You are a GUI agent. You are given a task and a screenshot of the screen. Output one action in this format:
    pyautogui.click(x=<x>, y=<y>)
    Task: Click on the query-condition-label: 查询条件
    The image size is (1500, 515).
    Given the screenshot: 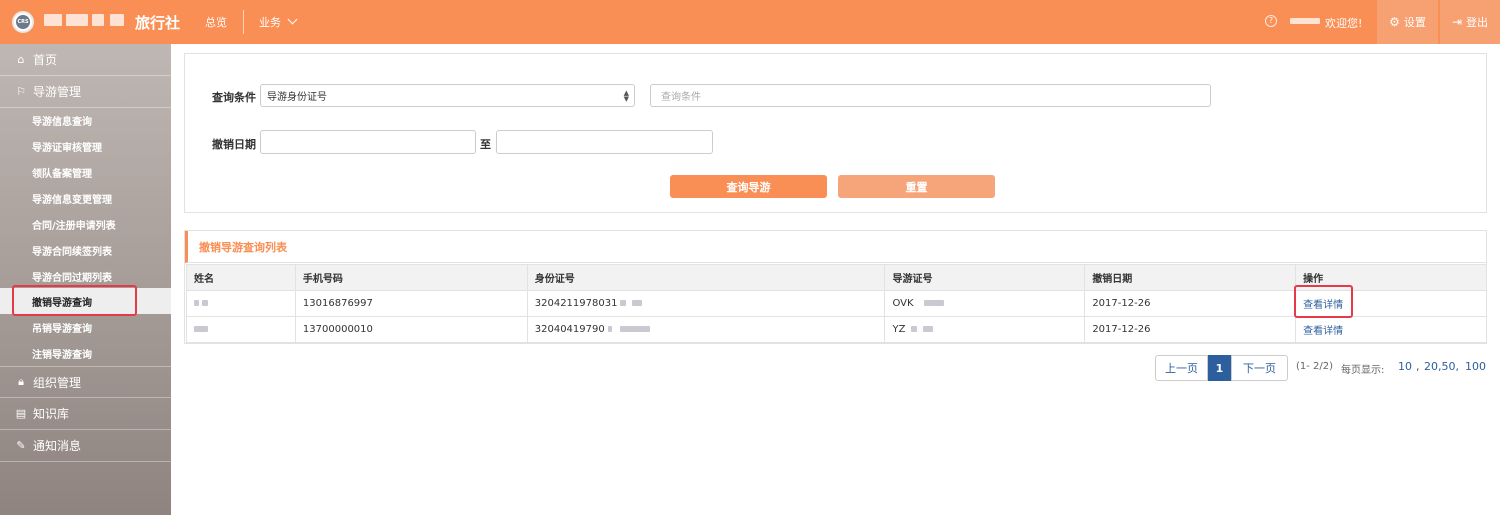 What is the action you would take?
    pyautogui.click(x=234, y=97)
    